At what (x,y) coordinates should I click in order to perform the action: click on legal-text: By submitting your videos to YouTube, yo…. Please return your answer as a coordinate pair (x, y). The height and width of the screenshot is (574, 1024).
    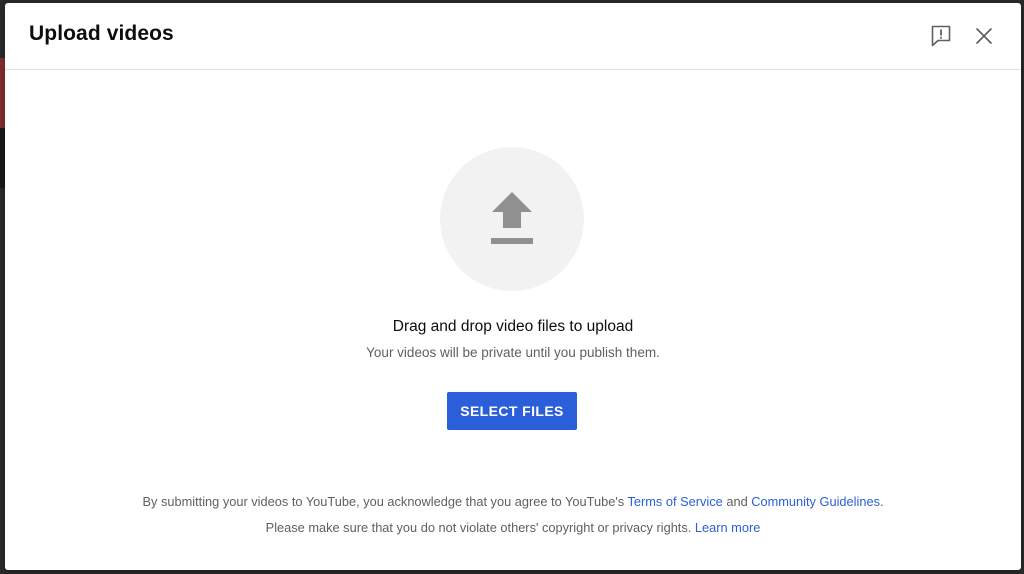
    Looking at the image, I should click on (385, 501).